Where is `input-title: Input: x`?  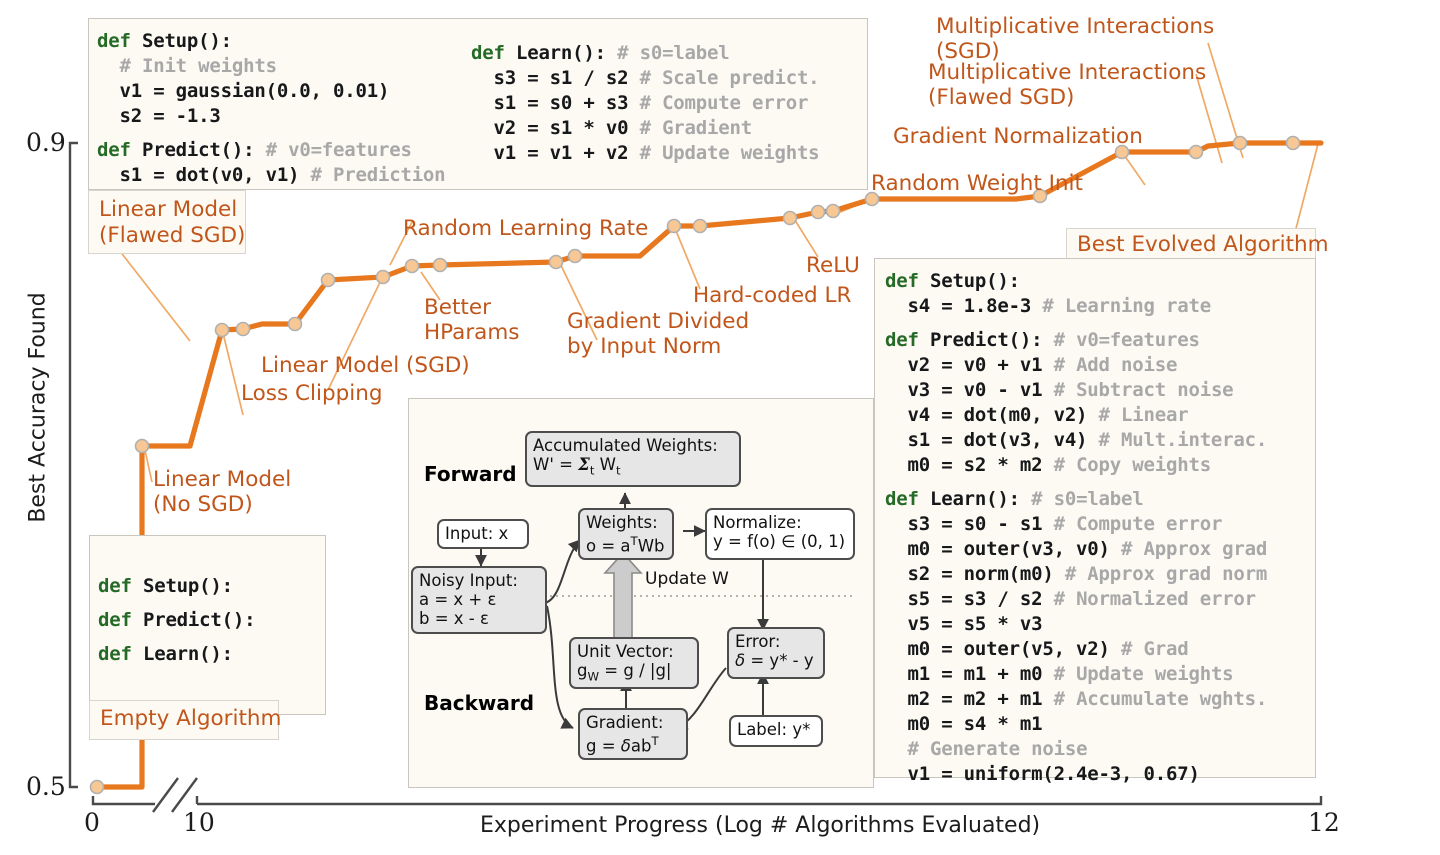
input-title: Input: x is located at coordinates (477, 533).